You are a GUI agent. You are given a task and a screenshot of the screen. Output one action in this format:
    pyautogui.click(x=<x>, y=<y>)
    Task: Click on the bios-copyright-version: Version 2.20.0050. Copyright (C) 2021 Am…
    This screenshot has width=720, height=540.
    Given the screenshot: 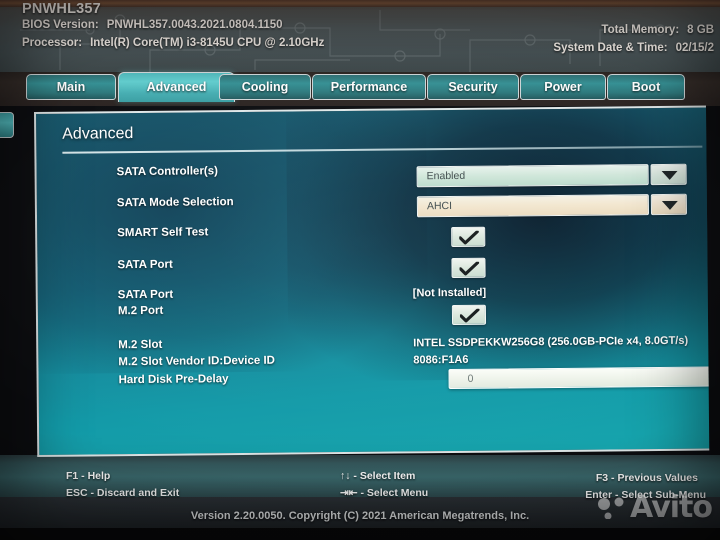 What is the action you would take?
    pyautogui.click(x=360, y=516)
    